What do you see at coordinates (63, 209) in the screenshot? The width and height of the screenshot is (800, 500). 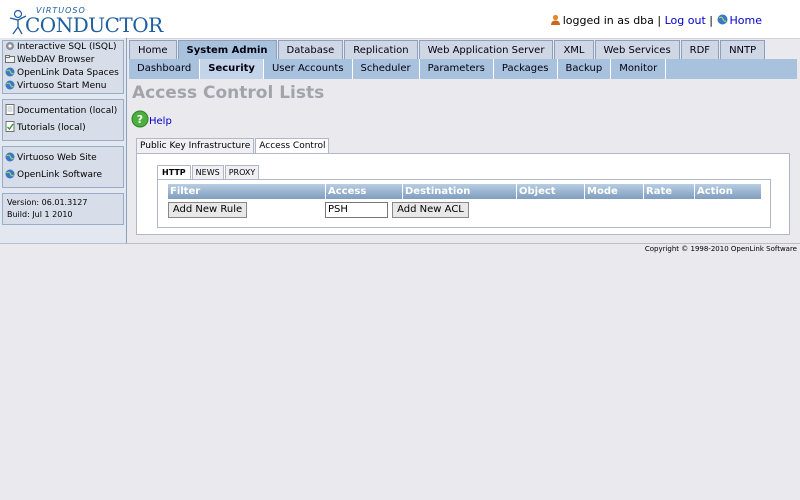 I see `version-box: Version: 06.01.3127 Build: Jul 1 2010` at bounding box center [63, 209].